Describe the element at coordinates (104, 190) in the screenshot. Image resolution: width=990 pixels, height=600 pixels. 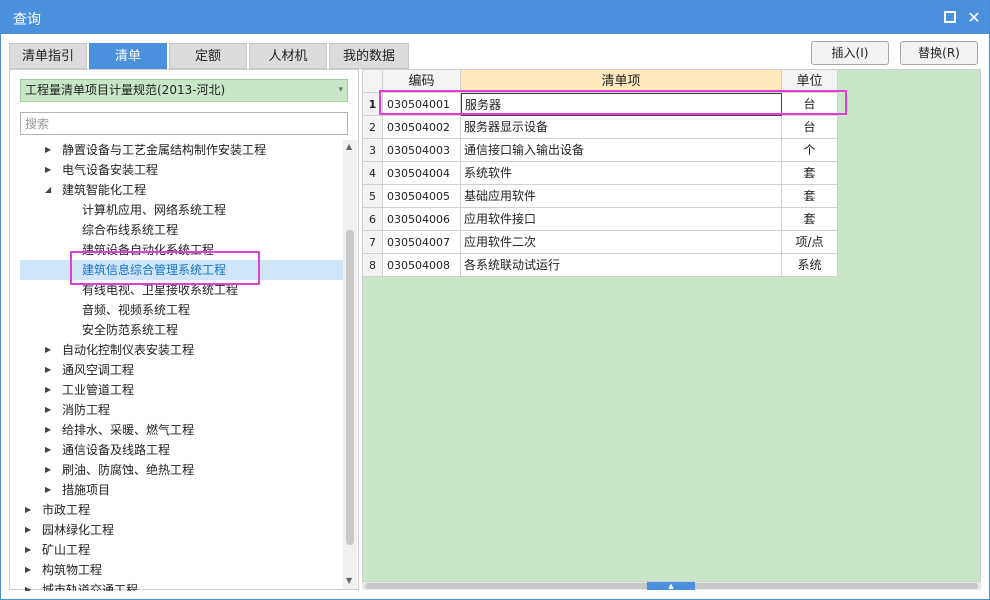
I see `tree-node-label: 建筑智能化工程` at that location.